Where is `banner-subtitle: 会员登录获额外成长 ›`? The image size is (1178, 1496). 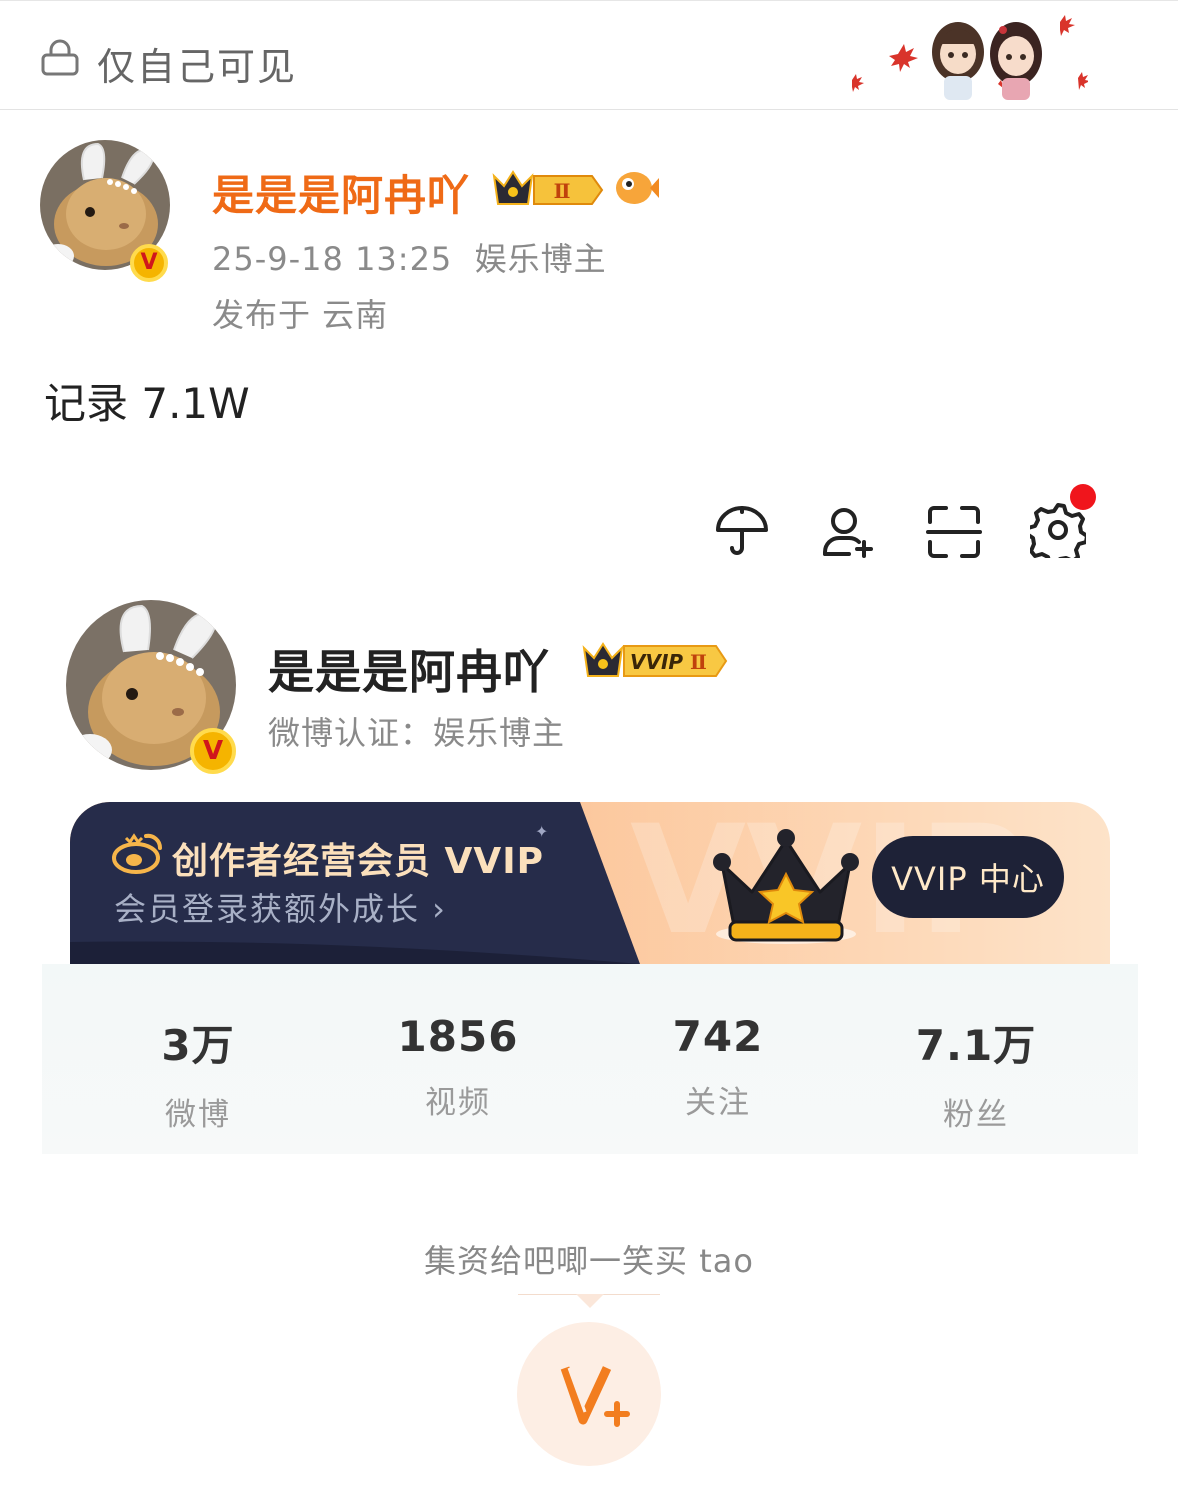
banner-subtitle: 会员登录获额外成长 › is located at coordinates (280, 907).